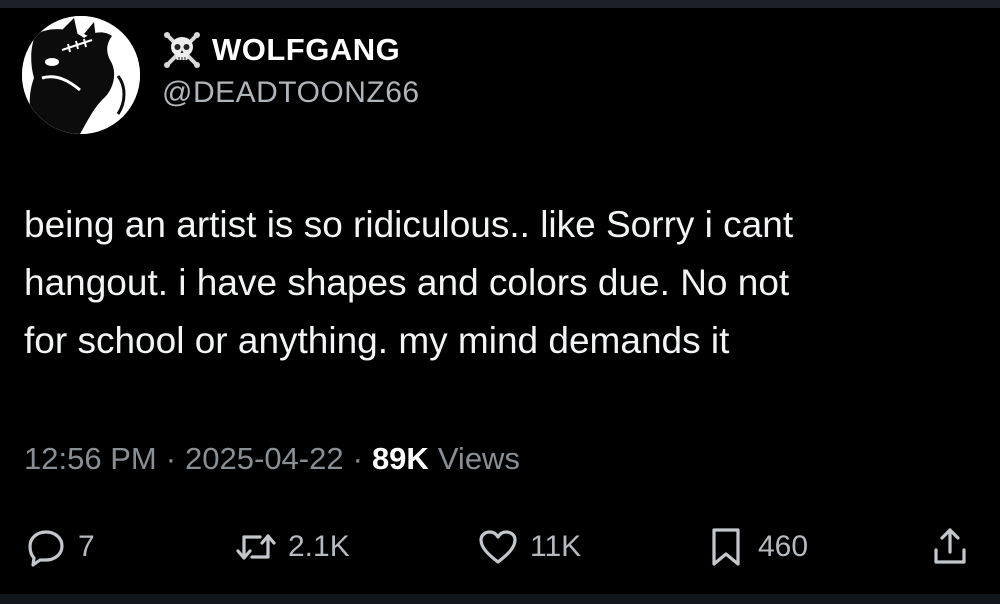 This screenshot has width=1000, height=604. I want to click on action-bar: 7 2.1K 11K 460, so click(499, 547).